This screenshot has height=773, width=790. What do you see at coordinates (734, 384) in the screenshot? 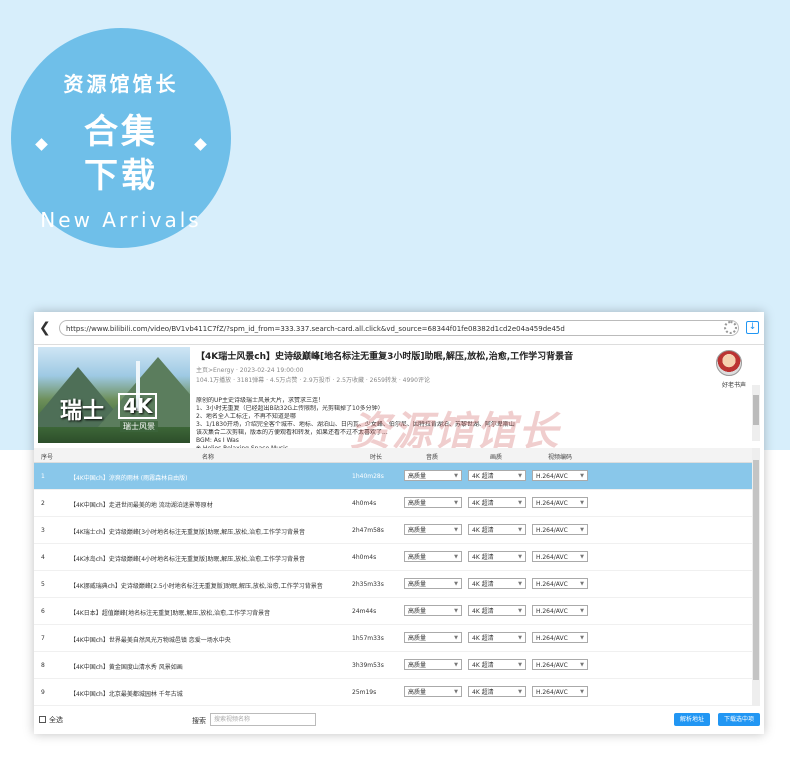
I see `author-name: 好老书声` at bounding box center [734, 384].